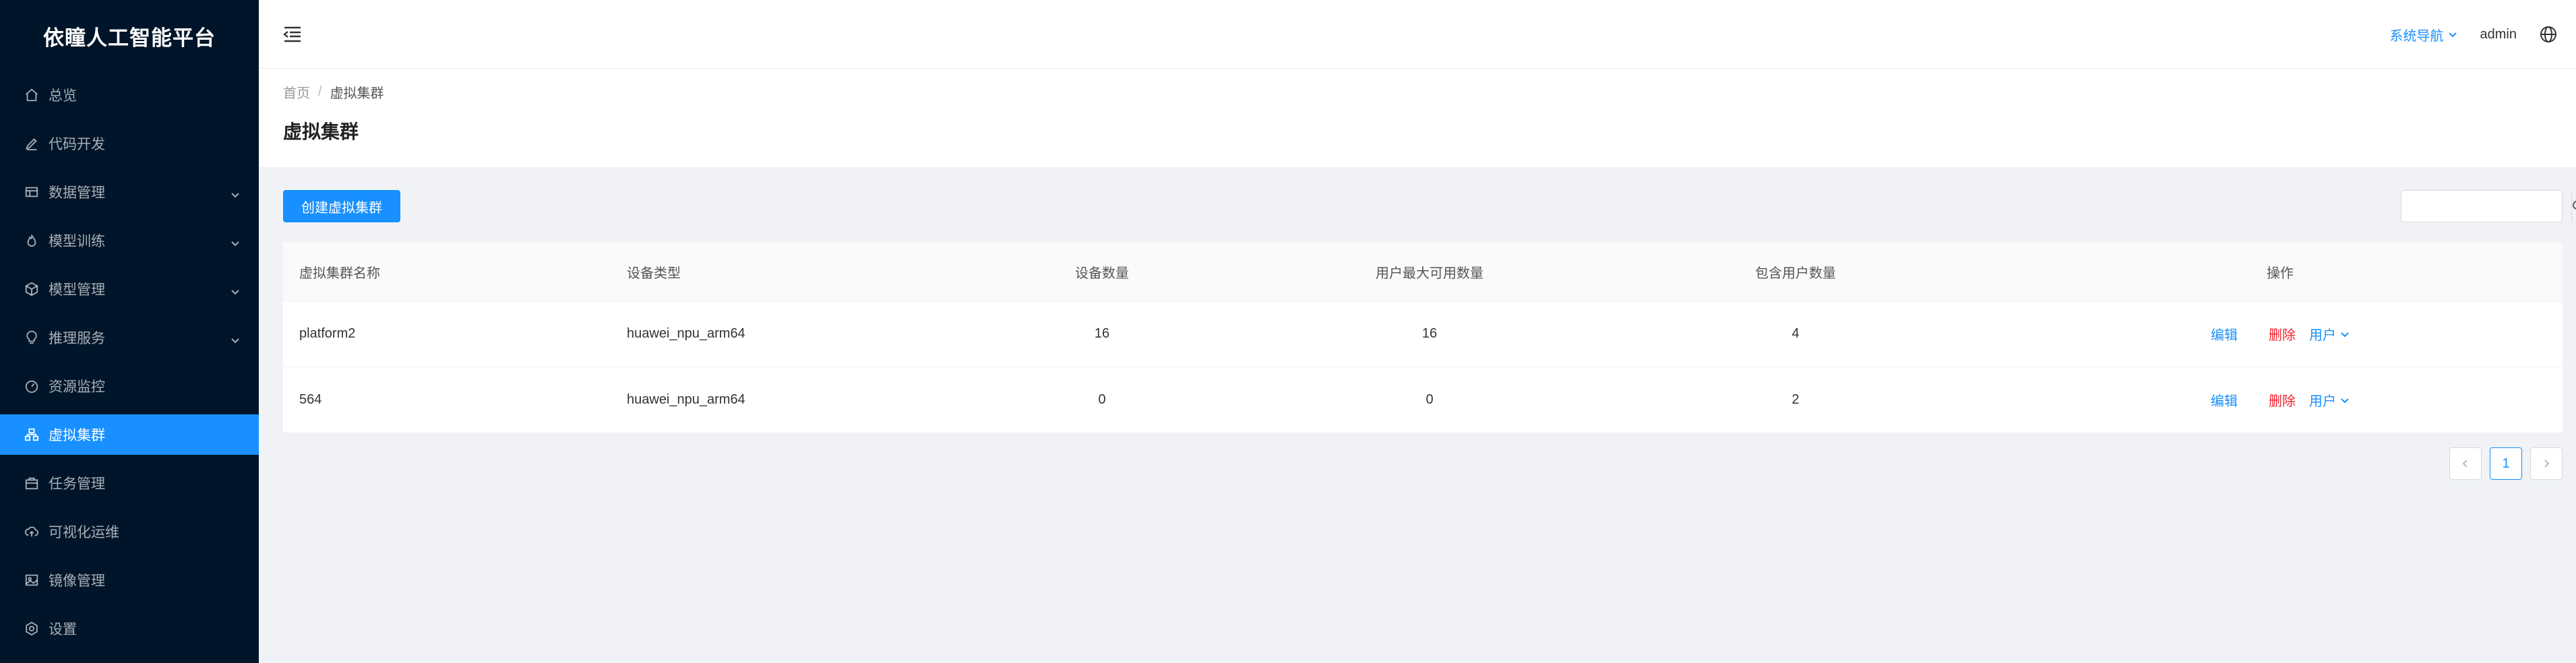 The width and height of the screenshot is (2576, 663). What do you see at coordinates (32, 581) in the screenshot?
I see `image-icon` at bounding box center [32, 581].